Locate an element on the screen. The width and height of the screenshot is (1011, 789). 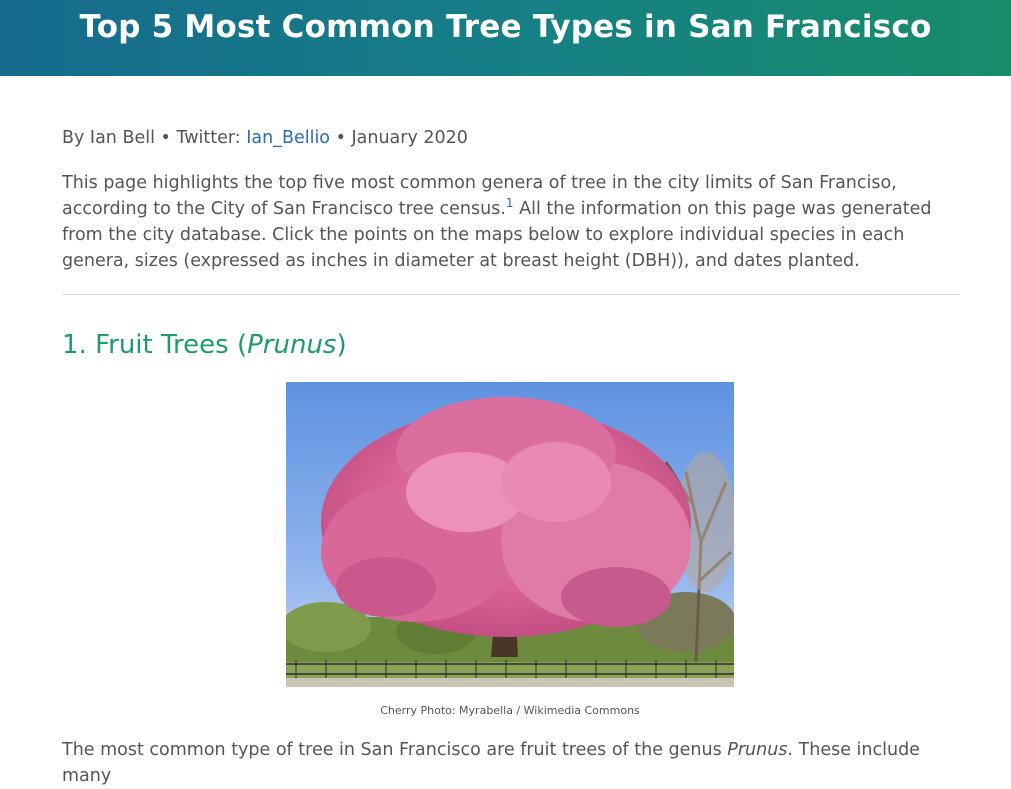
section-heading-suffix: ) is located at coordinates (341, 345).